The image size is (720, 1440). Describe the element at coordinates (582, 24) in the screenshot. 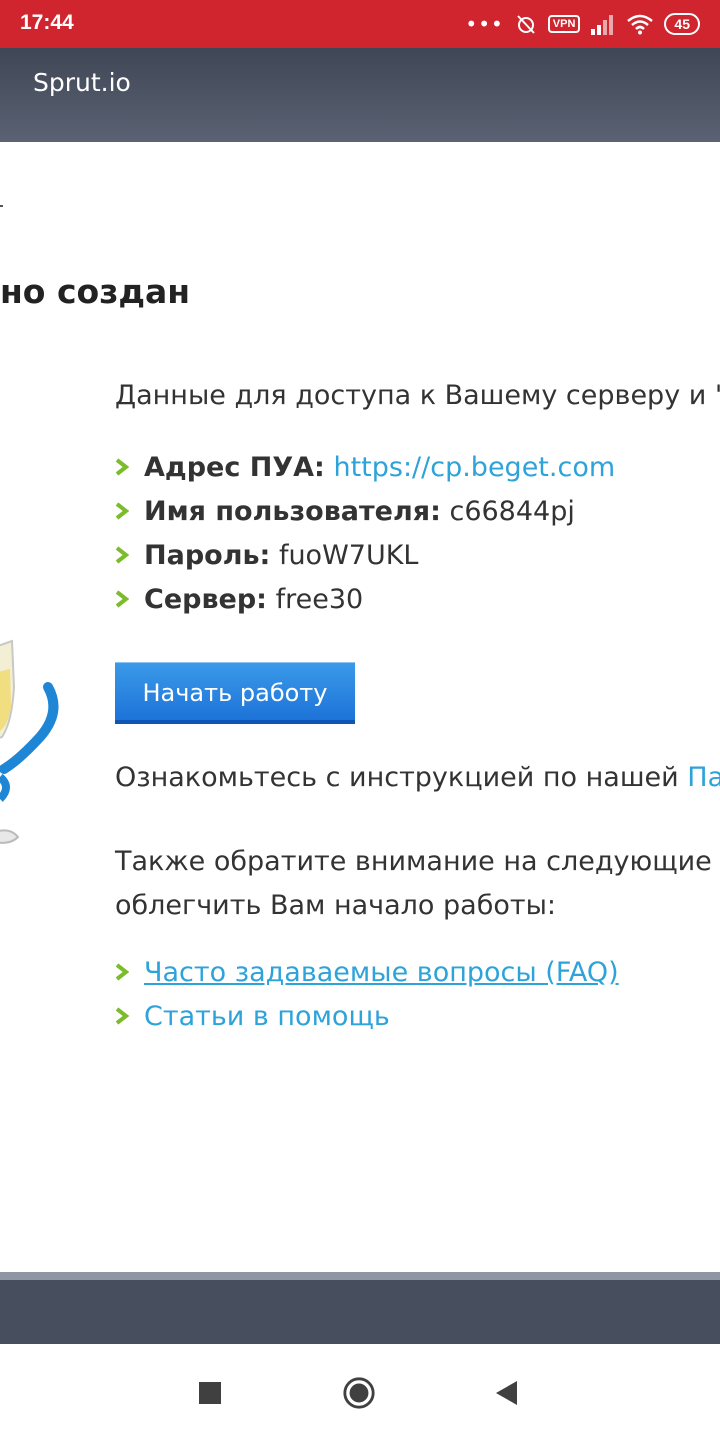

I see `status-icons: ••• VPN 45` at that location.